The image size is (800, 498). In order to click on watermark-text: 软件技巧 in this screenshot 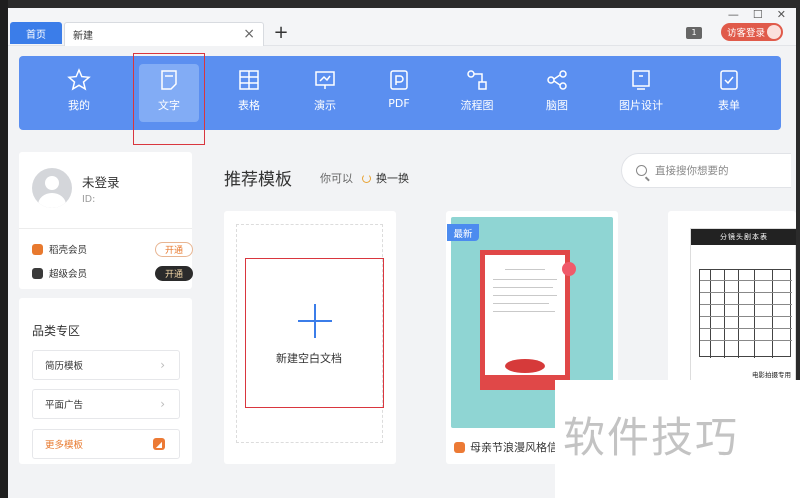, I will do `click(651, 437)`.